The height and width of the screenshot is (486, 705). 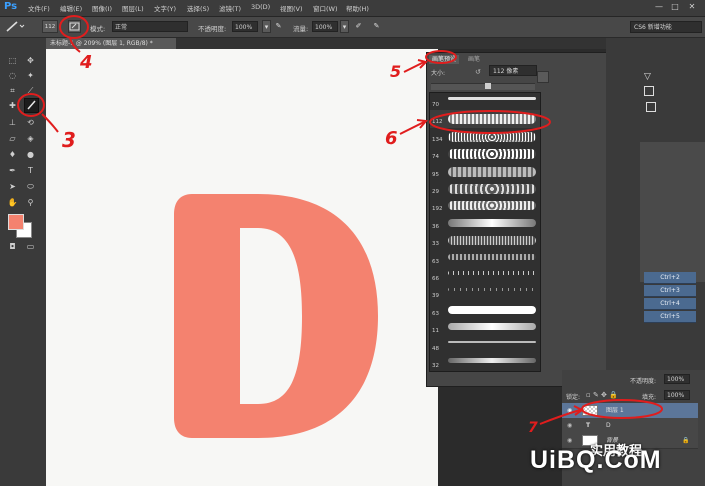 What do you see at coordinates (444, 59) in the screenshot?
I see `brush-preset-tab: 画笔预设` at bounding box center [444, 59].